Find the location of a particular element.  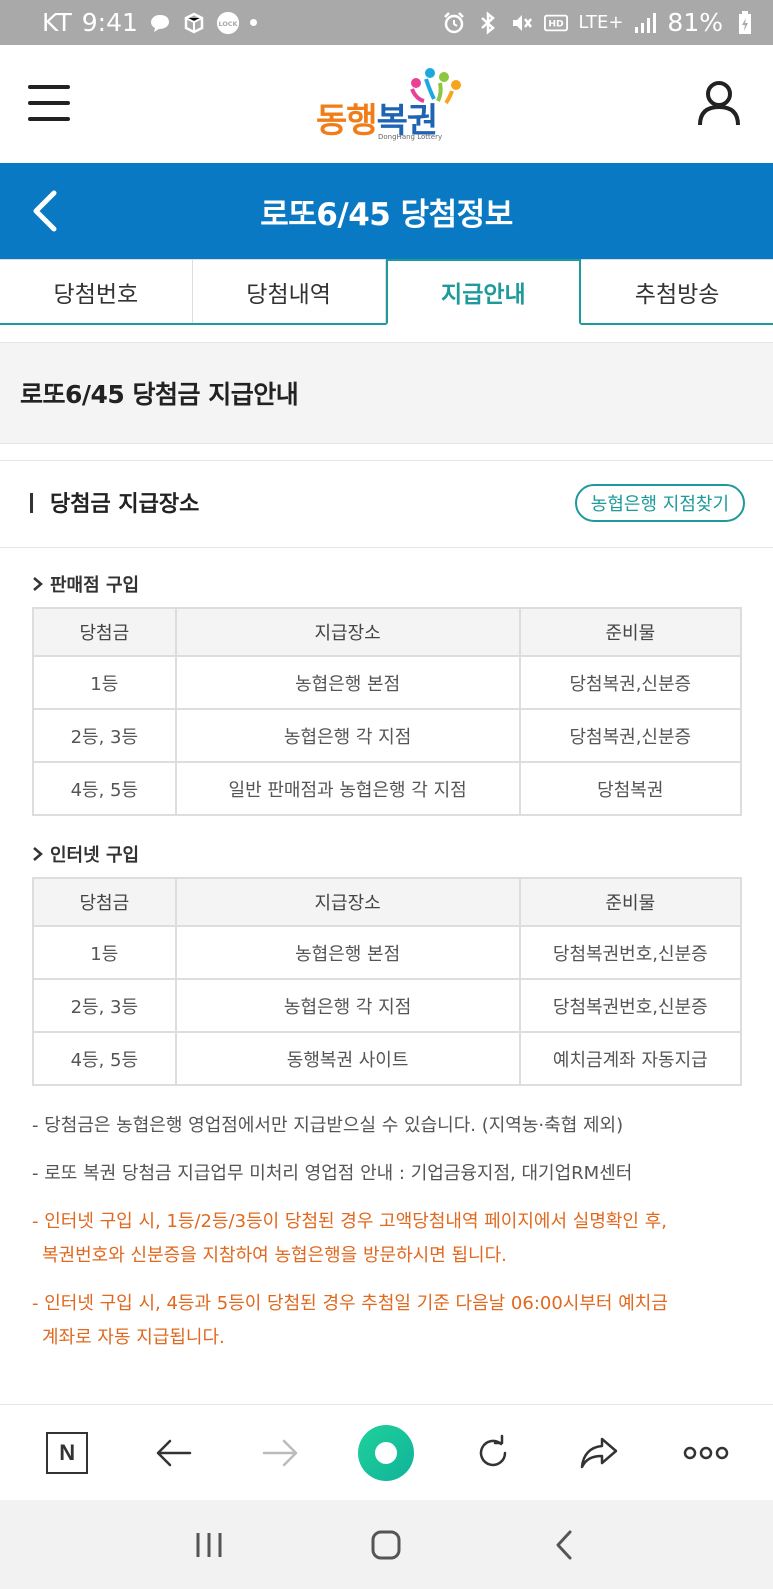

page-heading: 로또6/45 당첨금 지급안내 is located at coordinates (159, 394).